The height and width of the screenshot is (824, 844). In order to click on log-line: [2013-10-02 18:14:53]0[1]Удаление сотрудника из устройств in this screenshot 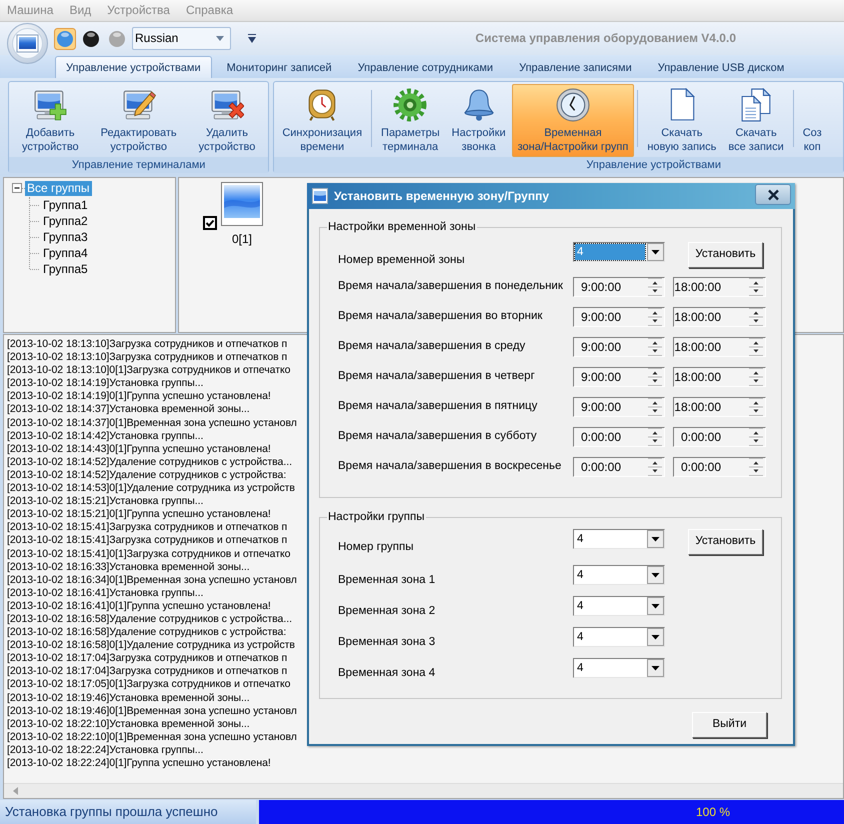, I will do `click(151, 489)`.